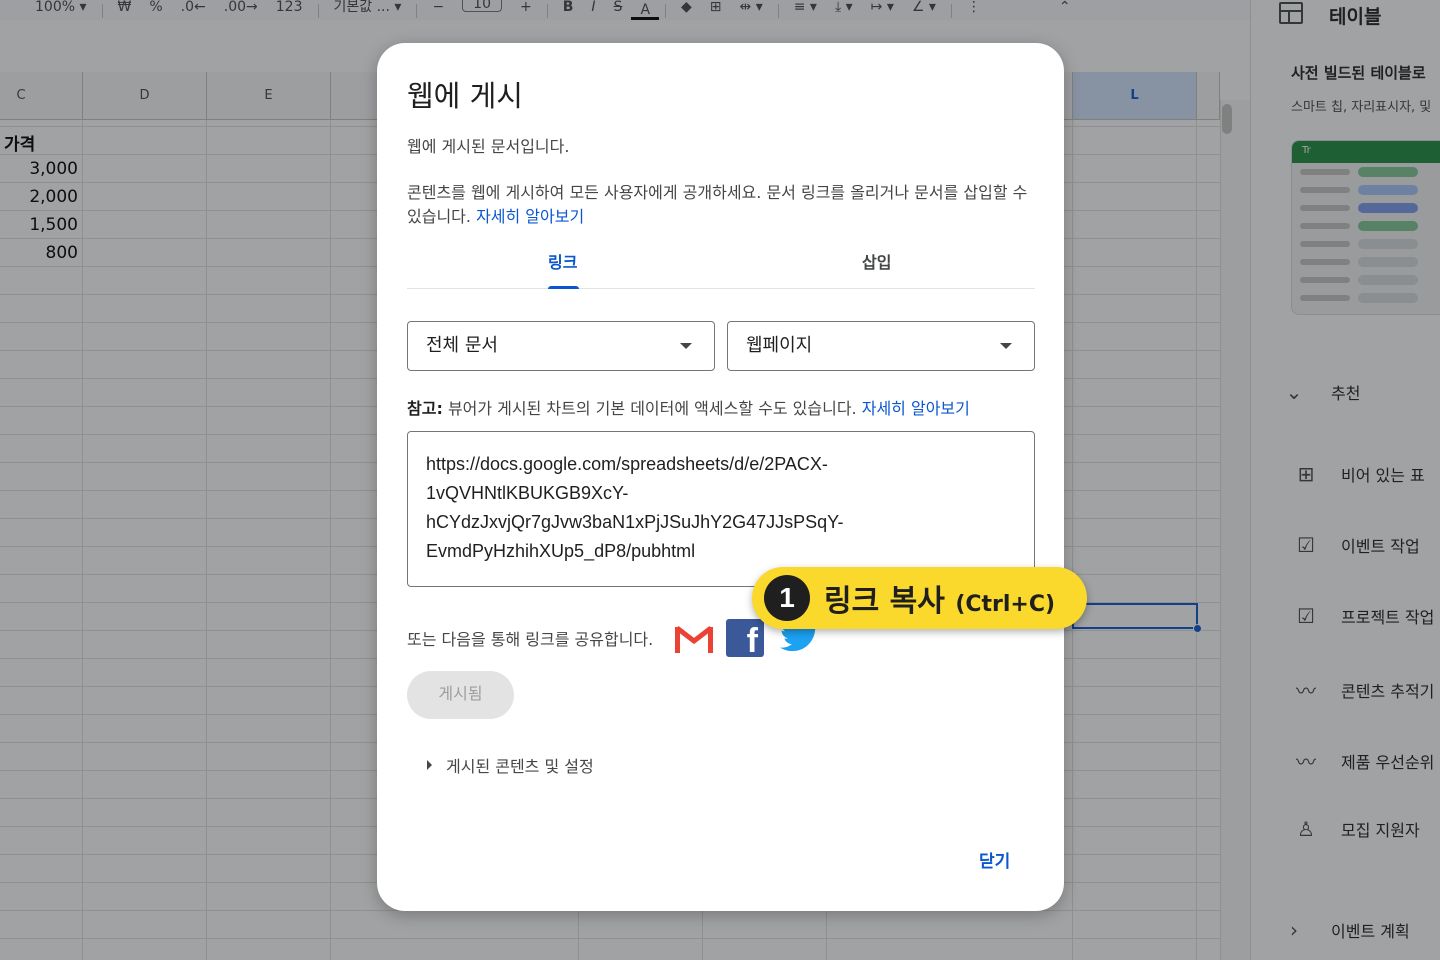 The image size is (1440, 960). Describe the element at coordinates (916, 408) in the screenshot. I see `note-learn-more-link: 자세히 알아보기` at that location.